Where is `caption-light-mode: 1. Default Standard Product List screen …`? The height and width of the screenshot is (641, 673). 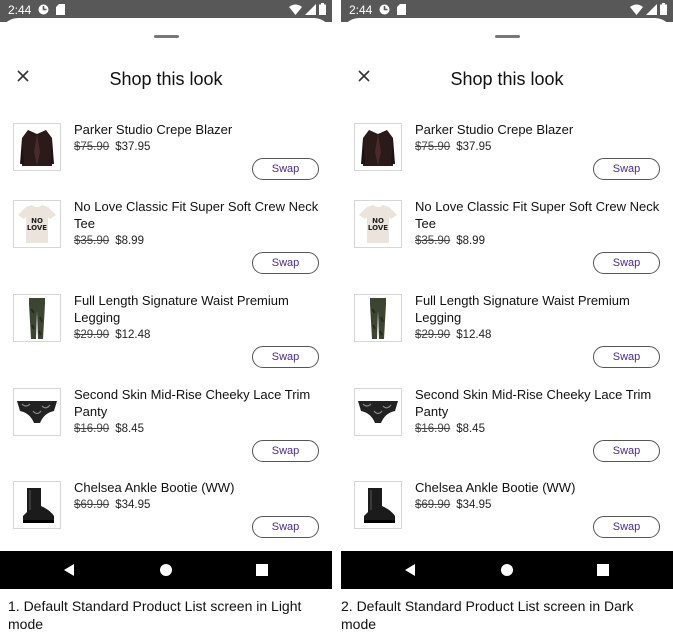
caption-light-mode: 1. Default Standard Product List screen … is located at coordinates (155, 615).